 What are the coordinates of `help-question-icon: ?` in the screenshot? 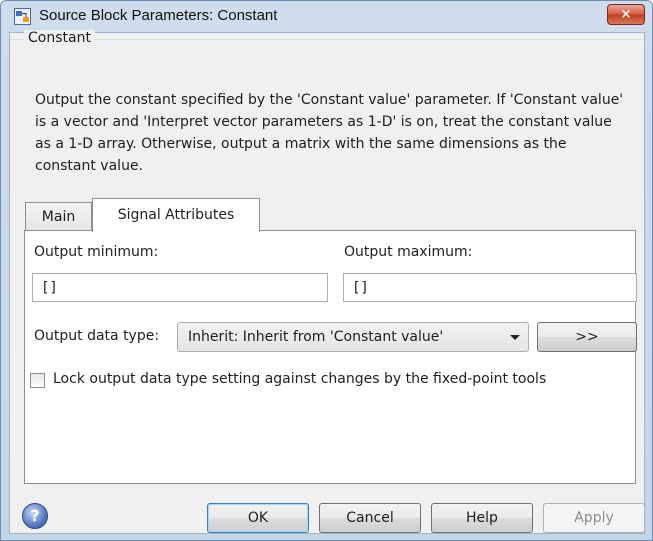 It's located at (35, 516).